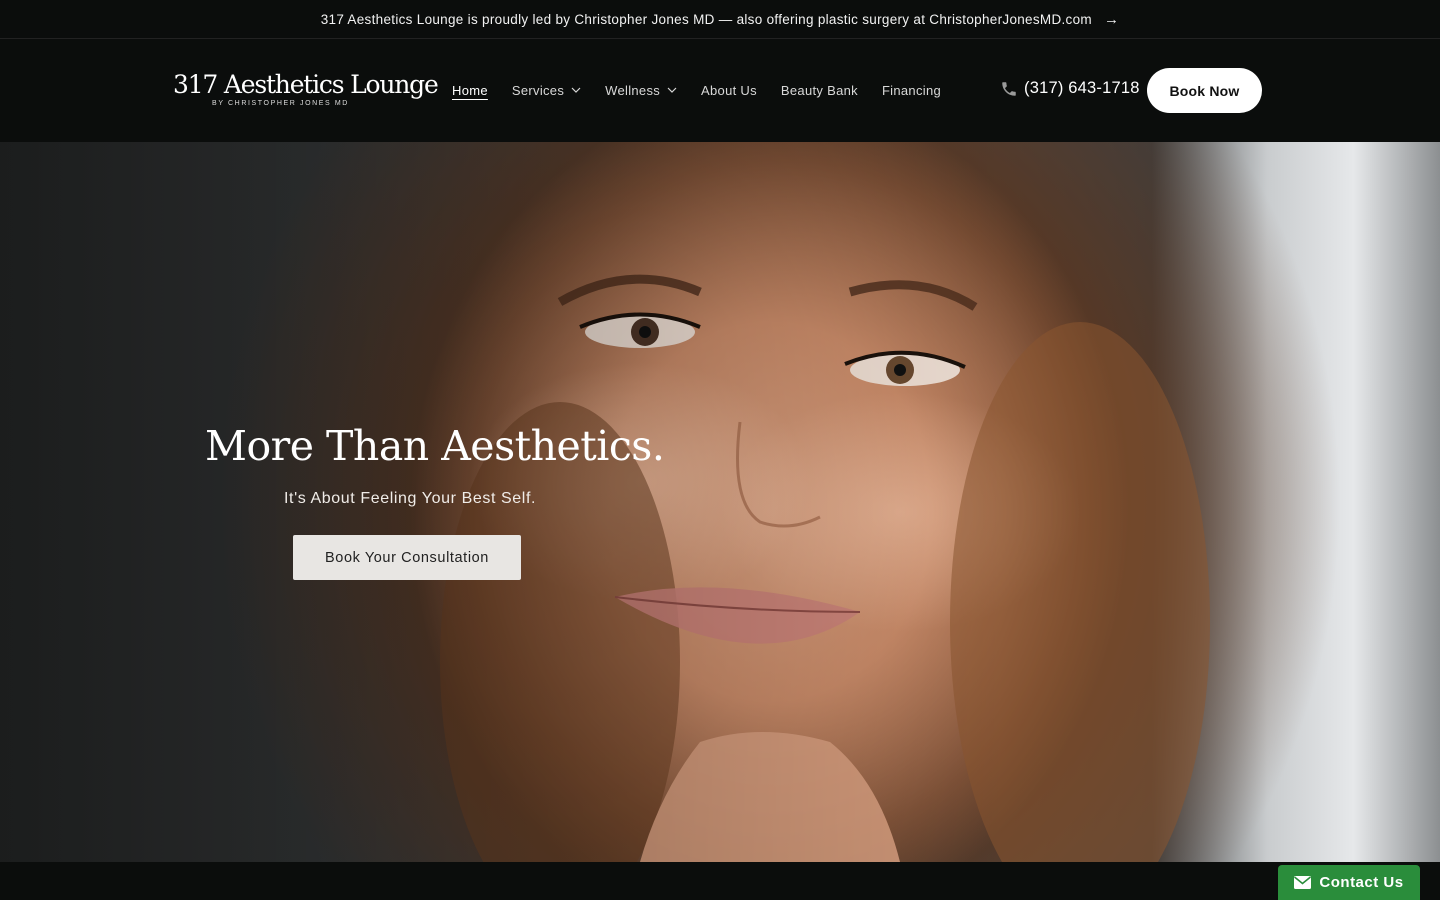 The image size is (1440, 900). I want to click on nav-item-home: Home, so click(470, 90).